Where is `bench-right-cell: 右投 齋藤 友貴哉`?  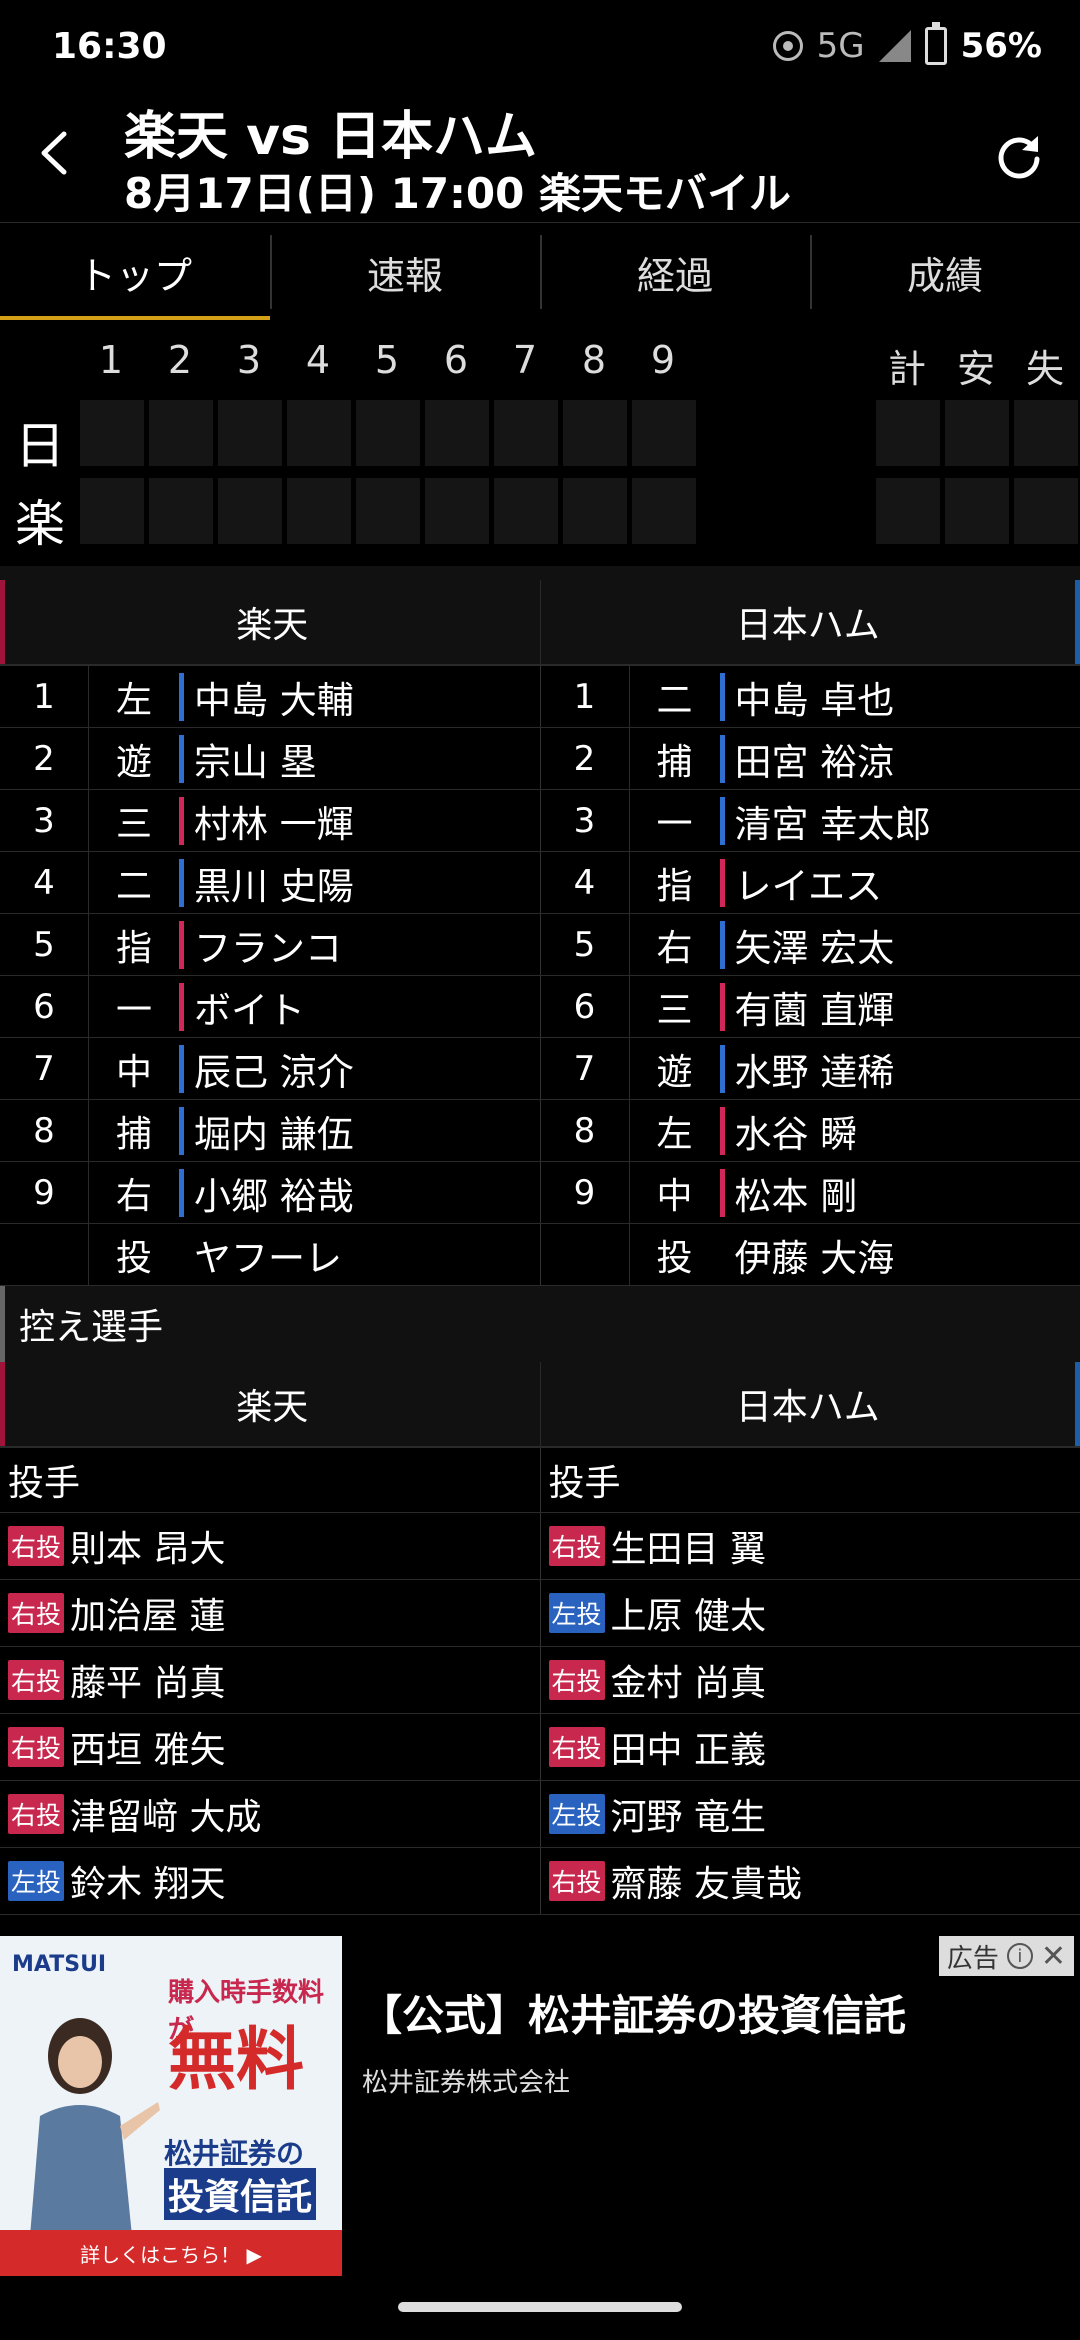 bench-right-cell: 右投 齋藤 友貴哉 is located at coordinates (810, 1881).